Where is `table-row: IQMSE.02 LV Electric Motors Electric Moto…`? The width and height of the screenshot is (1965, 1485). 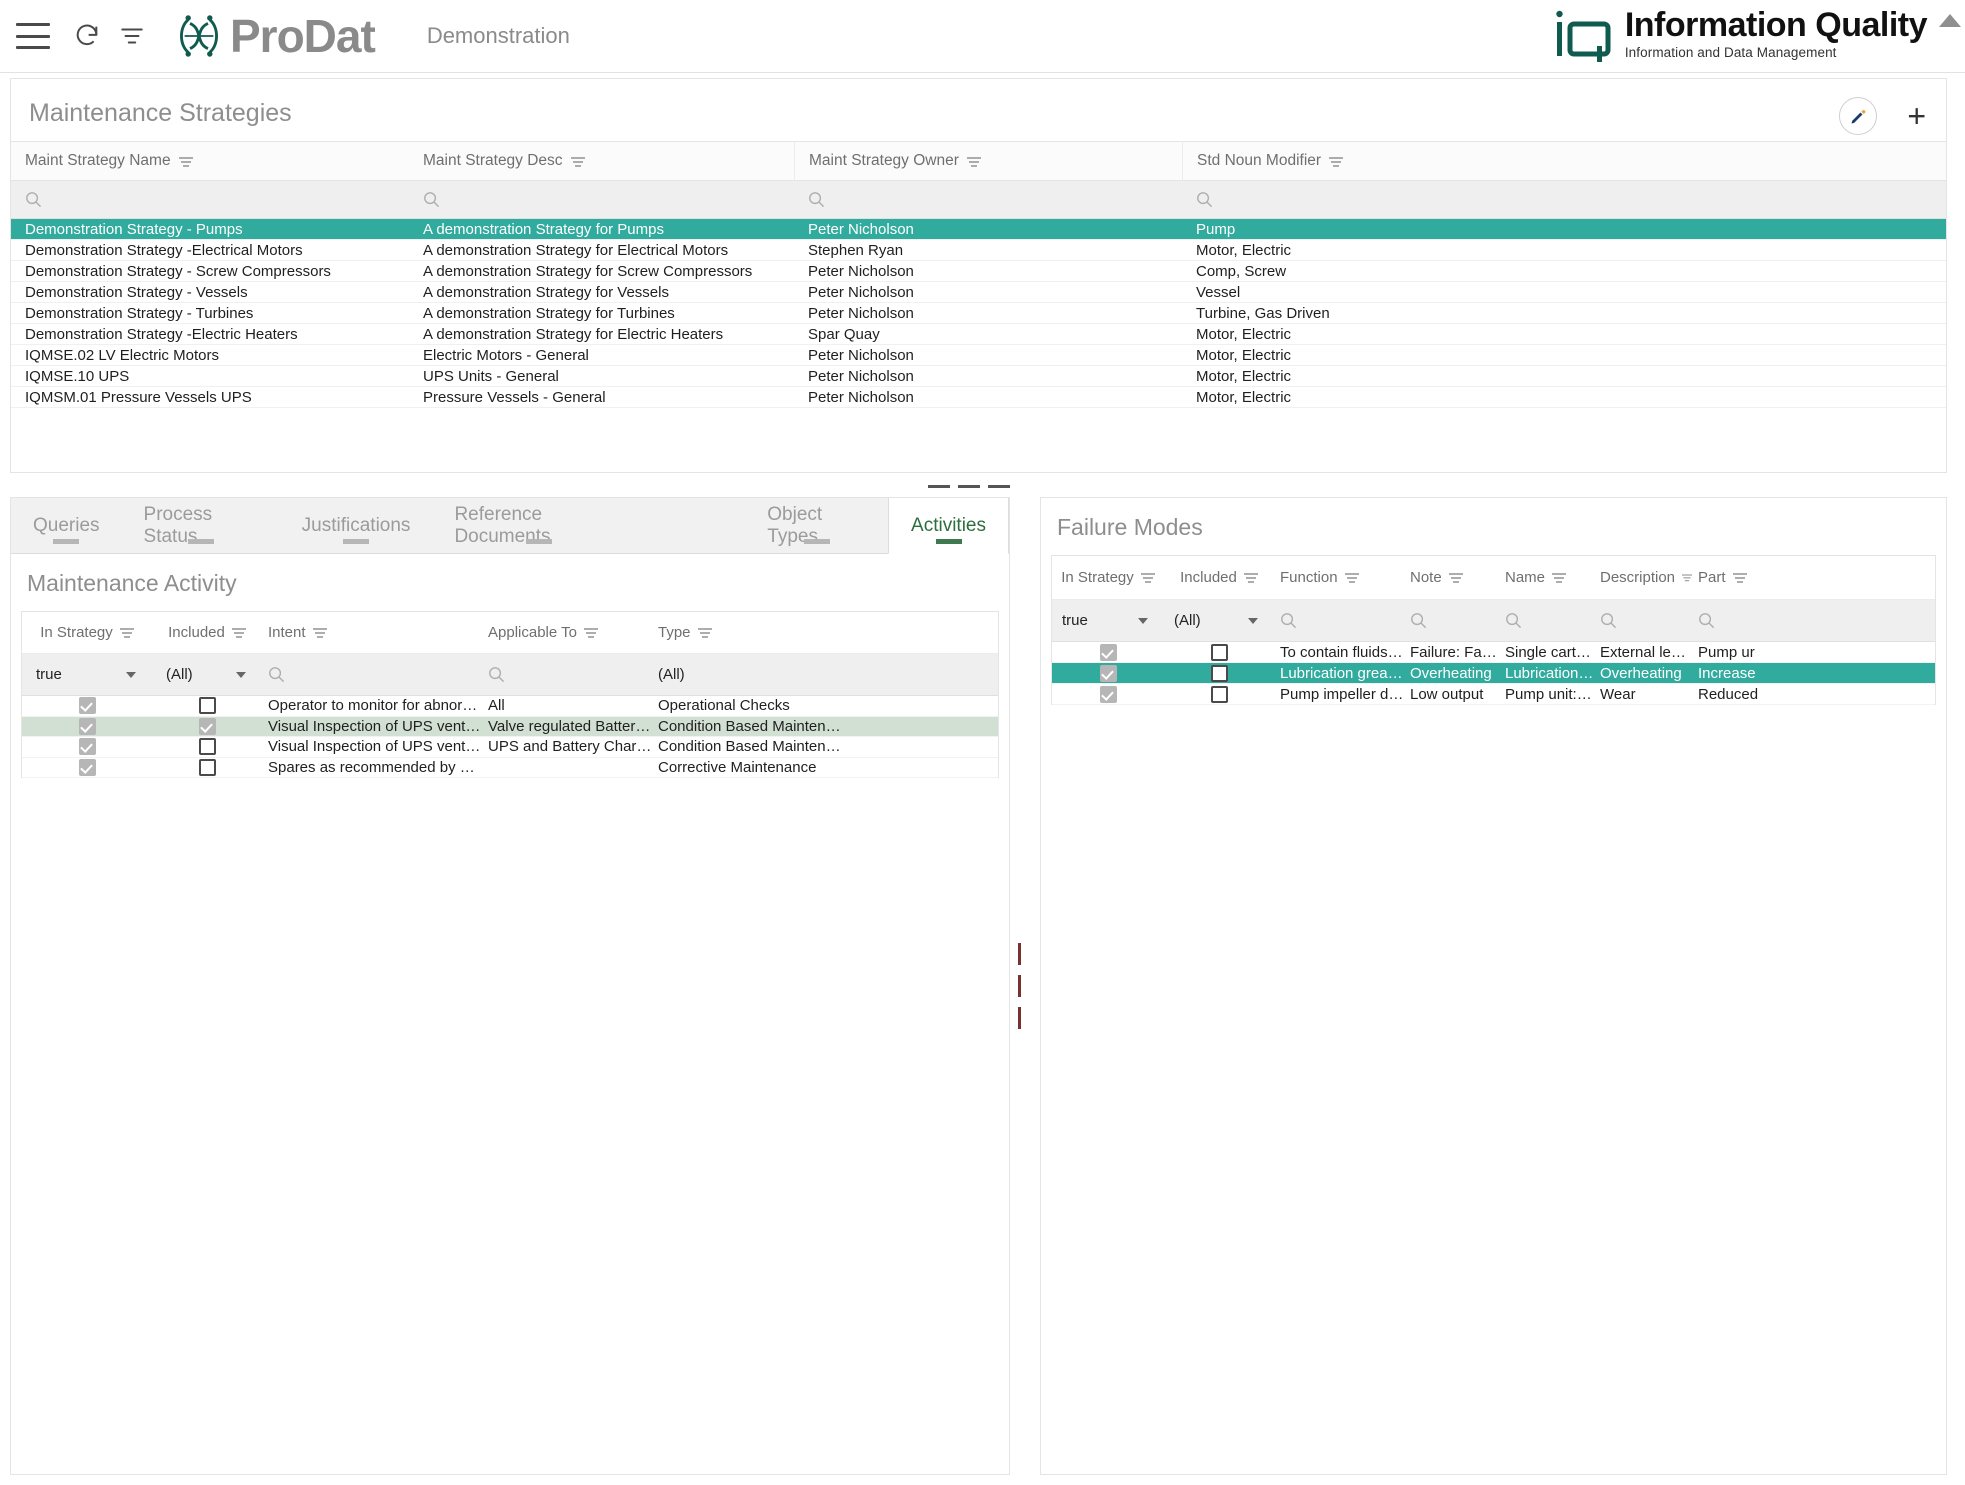 table-row: IQMSE.02 LV Electric Motors Electric Moto… is located at coordinates (978, 355).